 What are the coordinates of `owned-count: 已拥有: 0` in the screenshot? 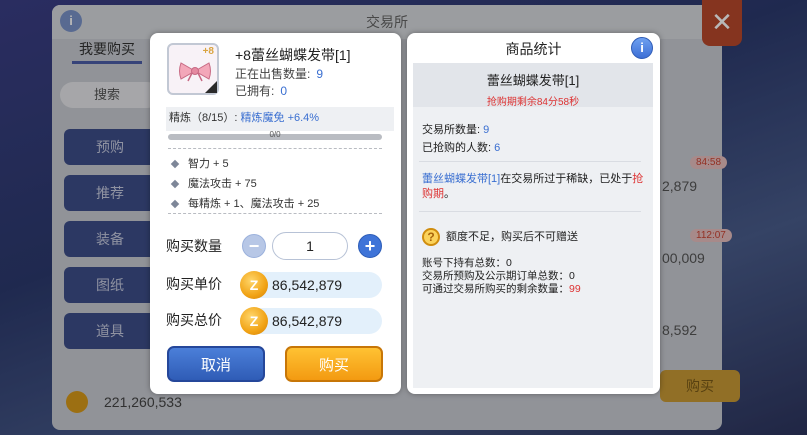 It's located at (261, 90).